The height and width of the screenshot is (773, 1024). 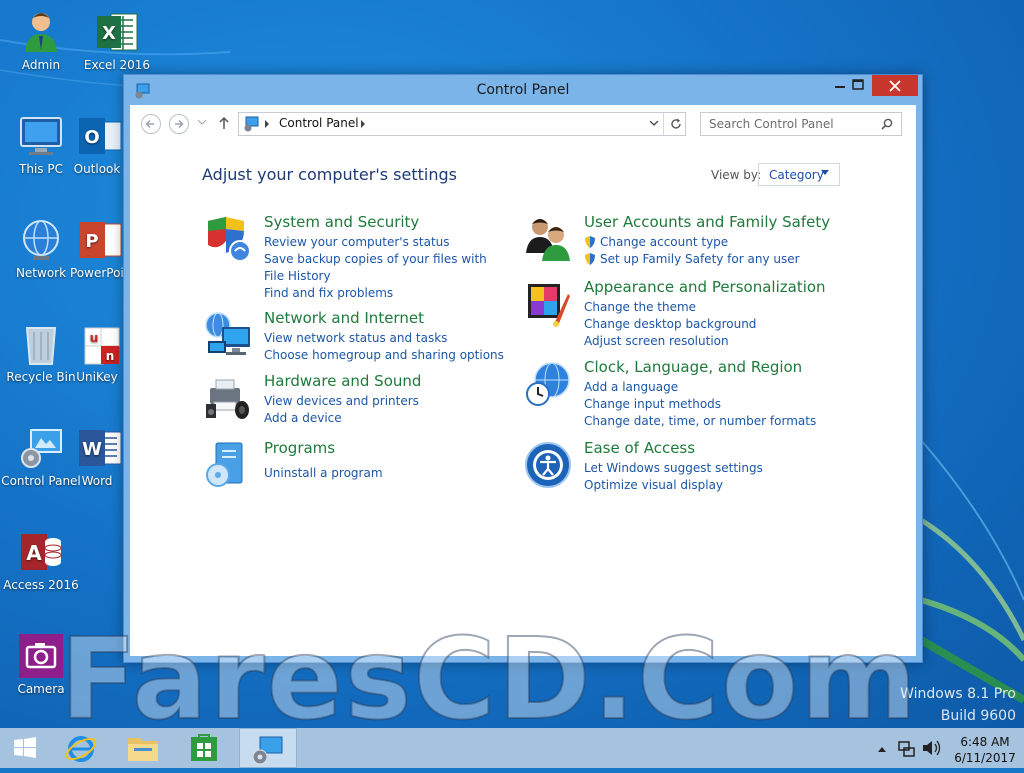 I want to click on desktop-icon-excel: X Excel 2016, so click(x=117, y=40).